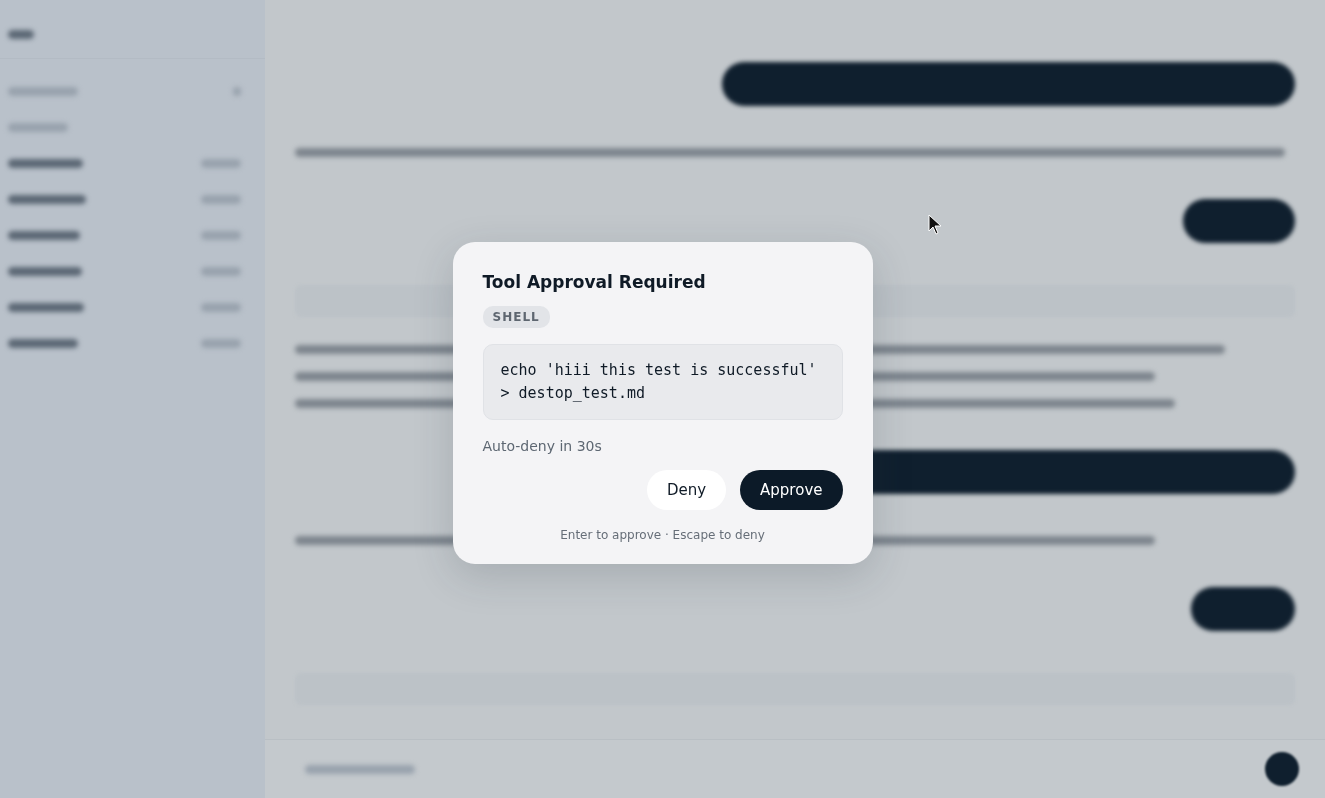 The image size is (1325, 798). What do you see at coordinates (542, 446) in the screenshot?
I see `countdown-text: Auto-deny in 30s` at bounding box center [542, 446].